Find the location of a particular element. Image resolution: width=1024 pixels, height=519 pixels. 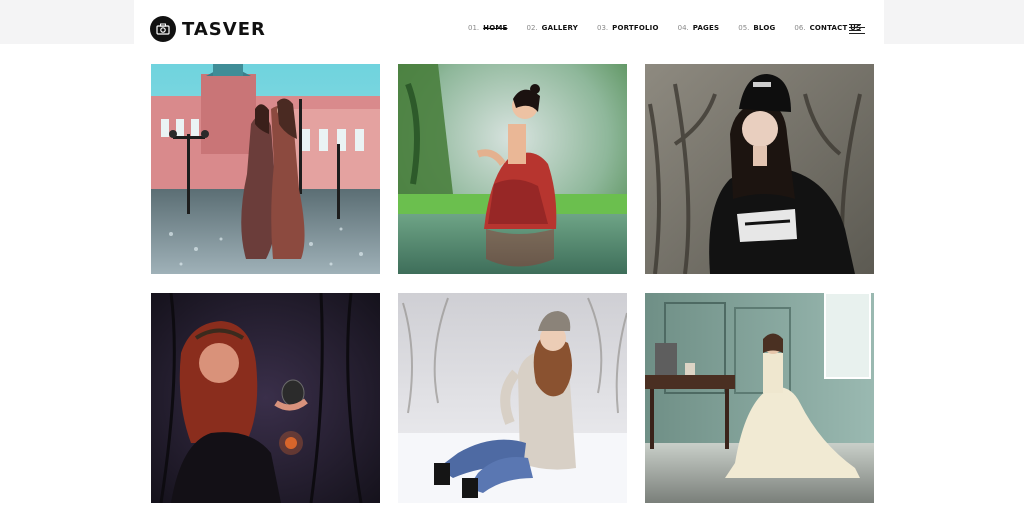

nav-item-number: 03. is located at coordinates (602, 28).